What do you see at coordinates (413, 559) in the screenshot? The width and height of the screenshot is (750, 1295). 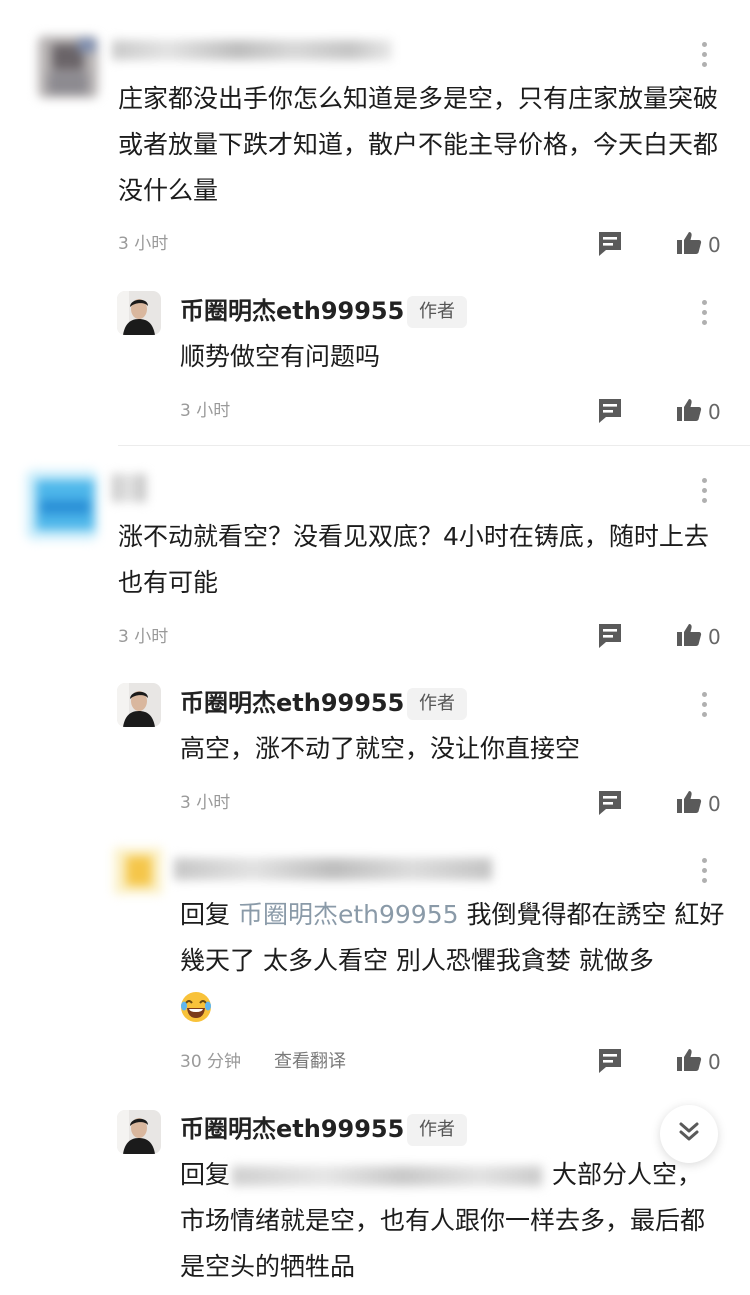 I see `comment-text: 涨不动就看空？没看见双底？4小时在铸底，随时上去也有可能` at bounding box center [413, 559].